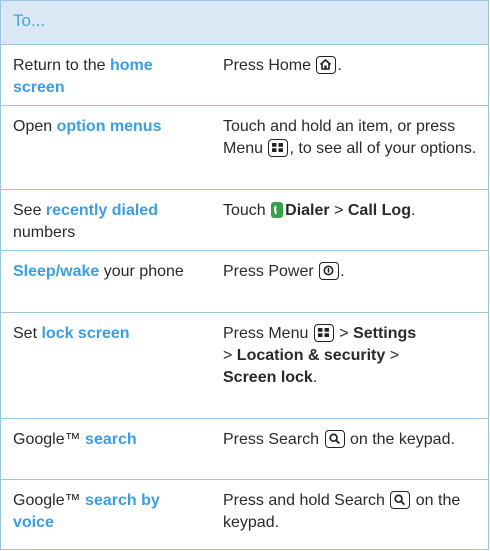  What do you see at coordinates (352, 272) in the screenshot?
I see `instruction-cell: Press Power .` at bounding box center [352, 272].